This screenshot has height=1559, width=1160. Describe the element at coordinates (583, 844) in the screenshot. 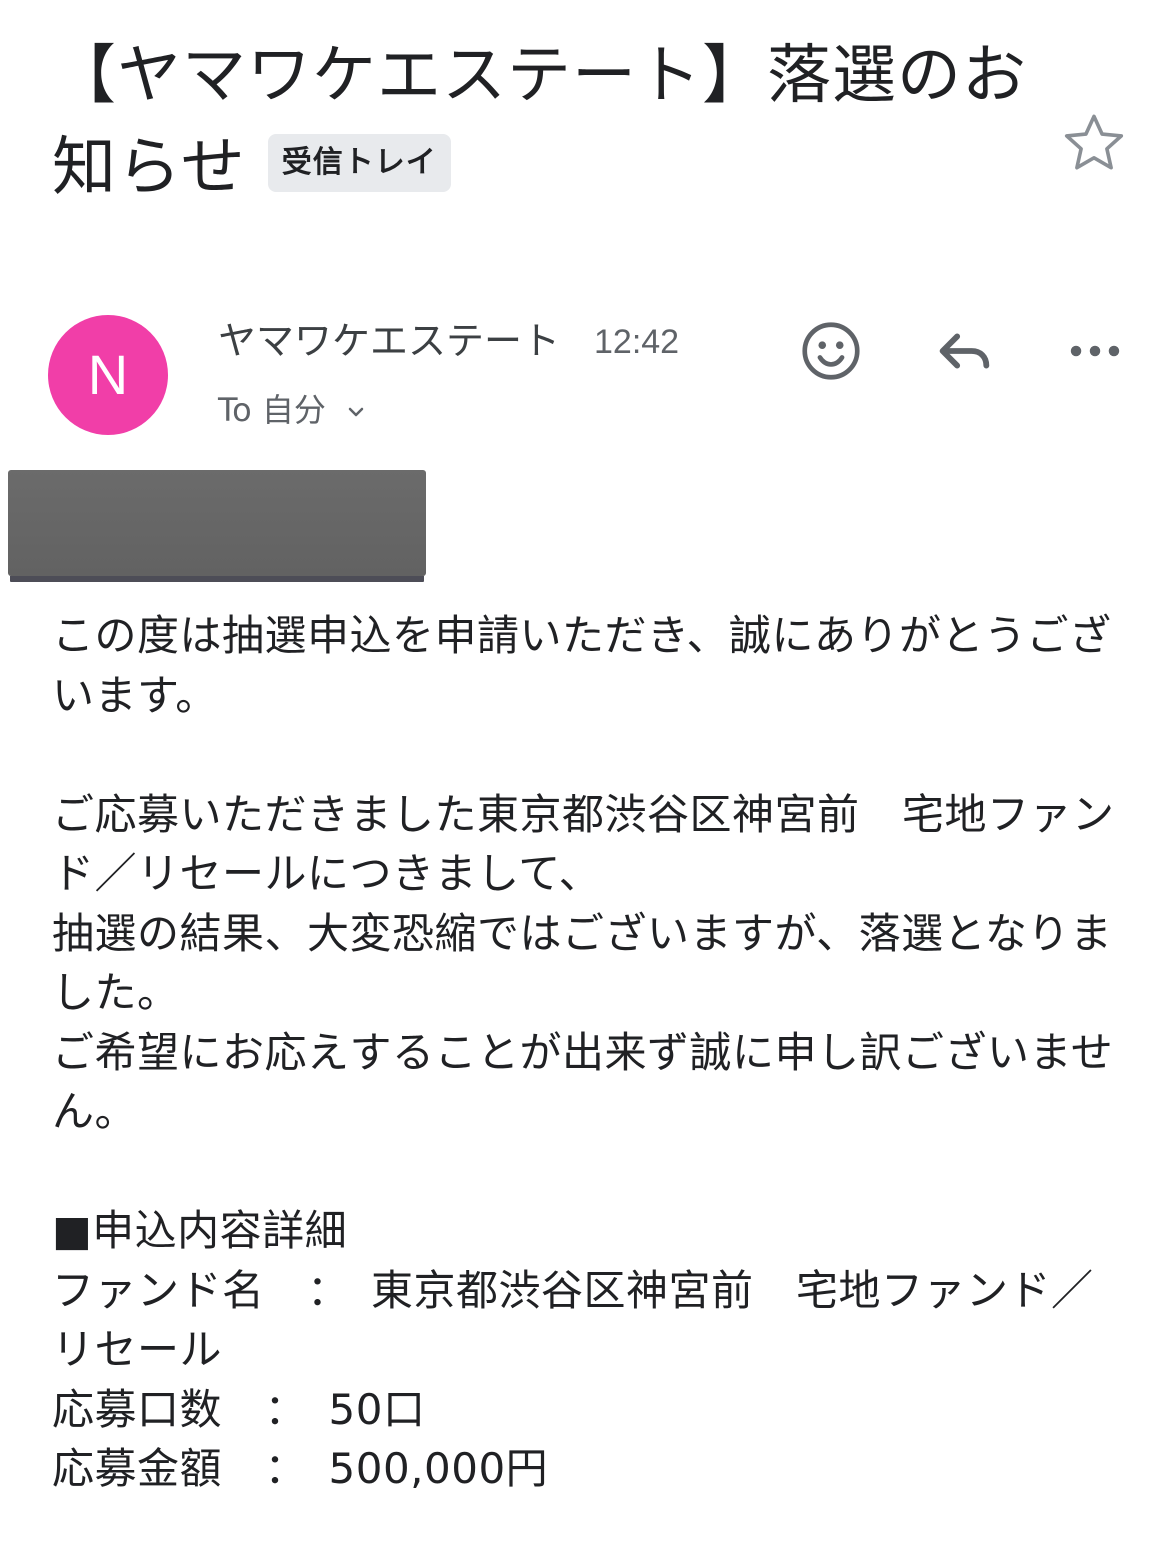

I see `body-line: ご応募いただきました東京都渋谷区神宮前 宅地ファンド／リセールにつきまして、` at that location.